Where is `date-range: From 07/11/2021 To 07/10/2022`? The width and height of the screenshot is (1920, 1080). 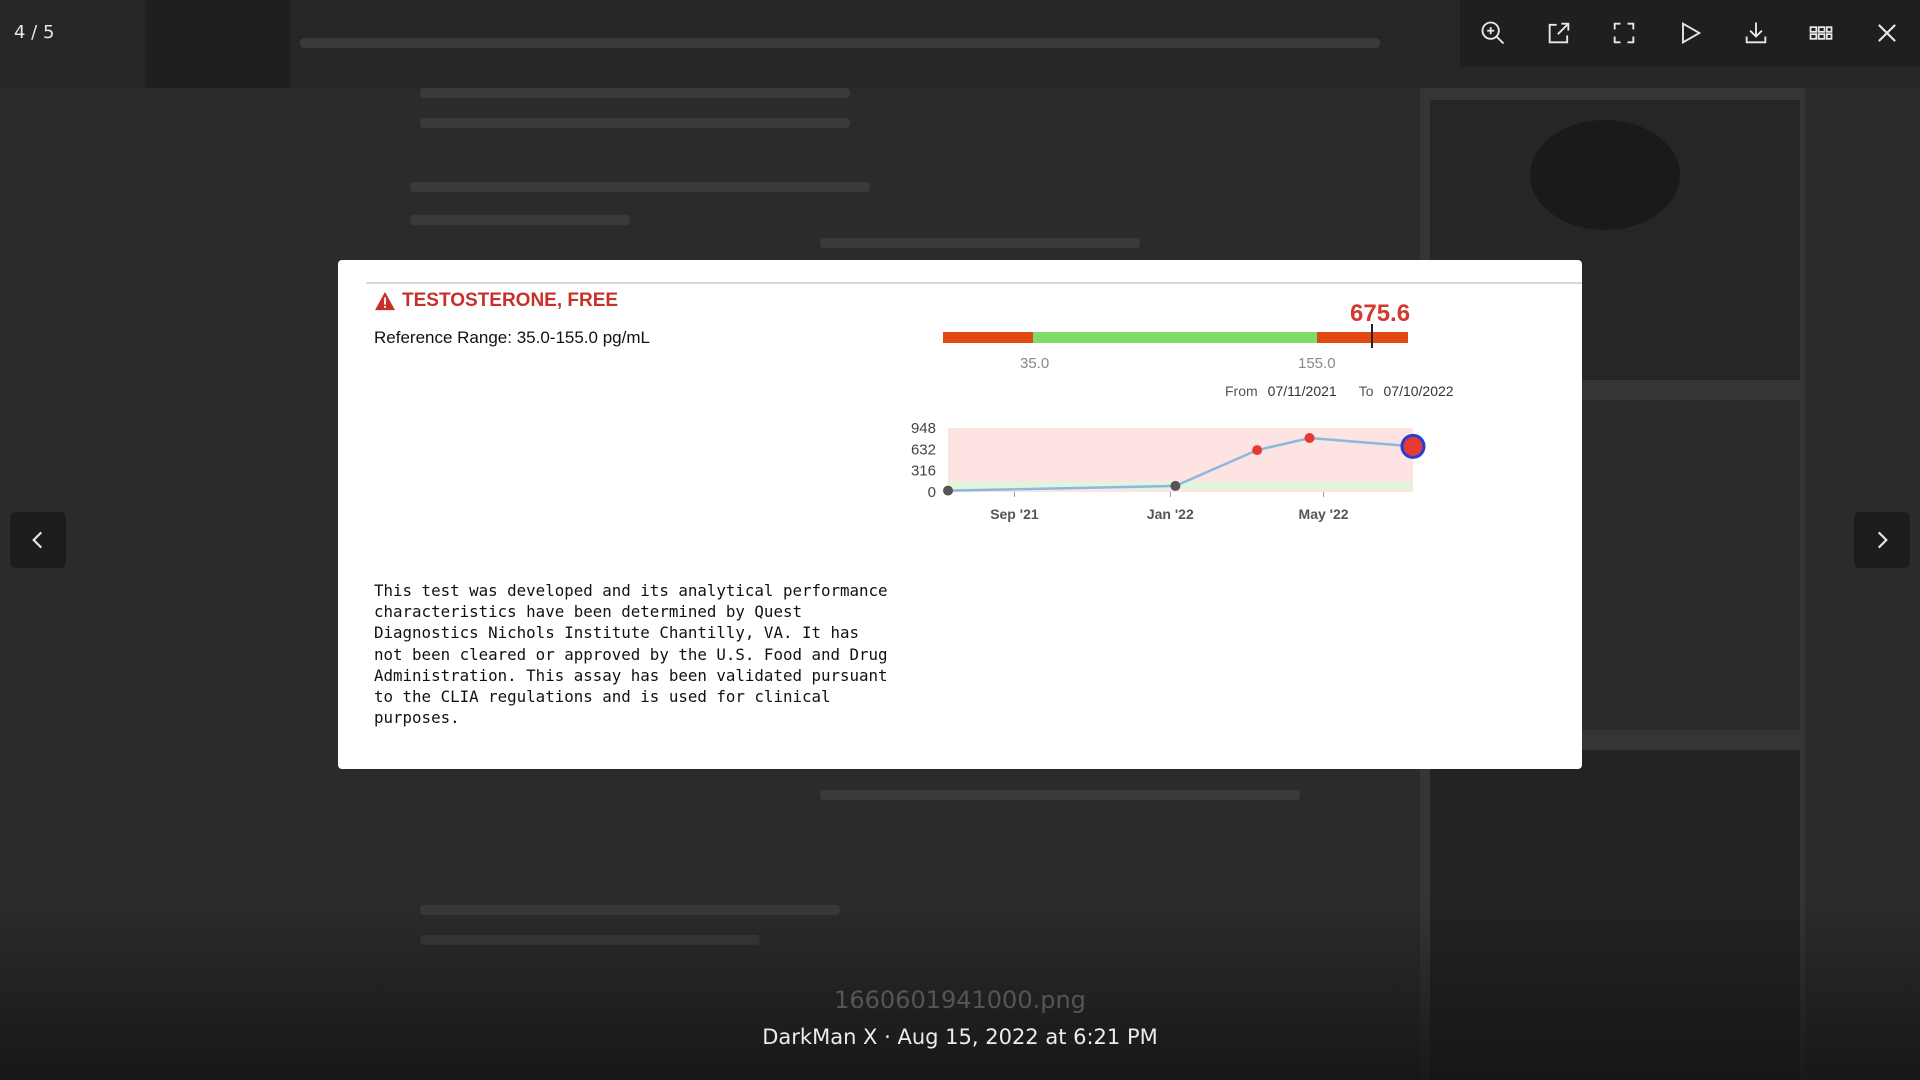
date-range: From 07/11/2021 To 07/10/2022 is located at coordinates (1339, 391).